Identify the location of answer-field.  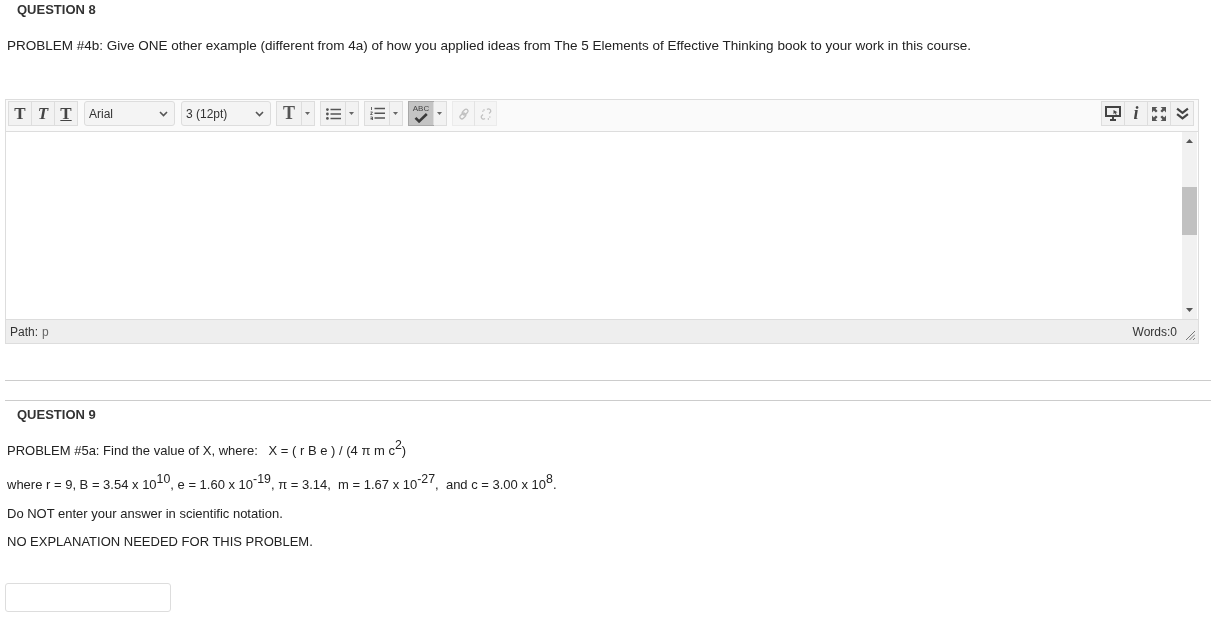
(88, 597).